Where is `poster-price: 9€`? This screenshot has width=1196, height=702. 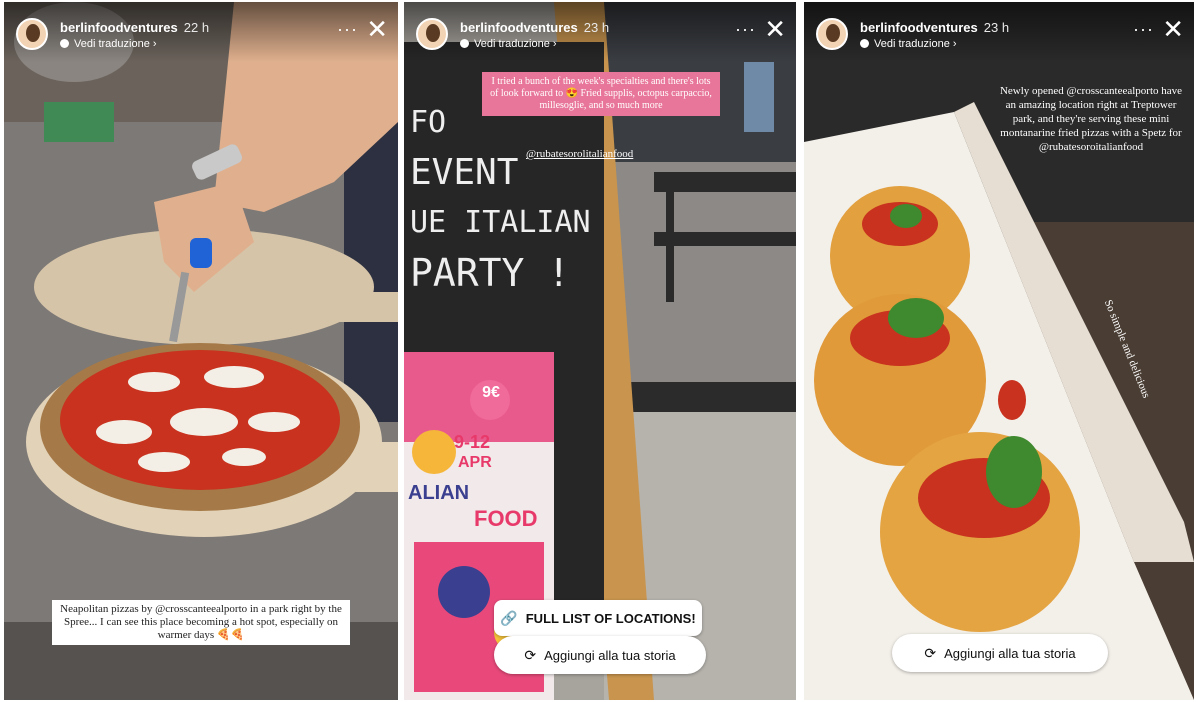
poster-price: 9€ is located at coordinates (491, 392).